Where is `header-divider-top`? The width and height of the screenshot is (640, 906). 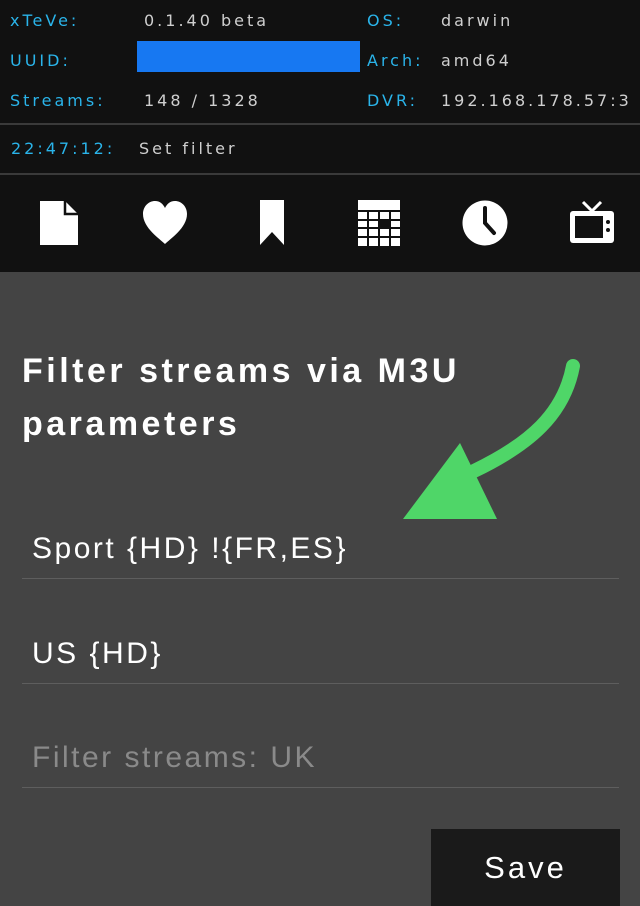 header-divider-top is located at coordinates (320, 124).